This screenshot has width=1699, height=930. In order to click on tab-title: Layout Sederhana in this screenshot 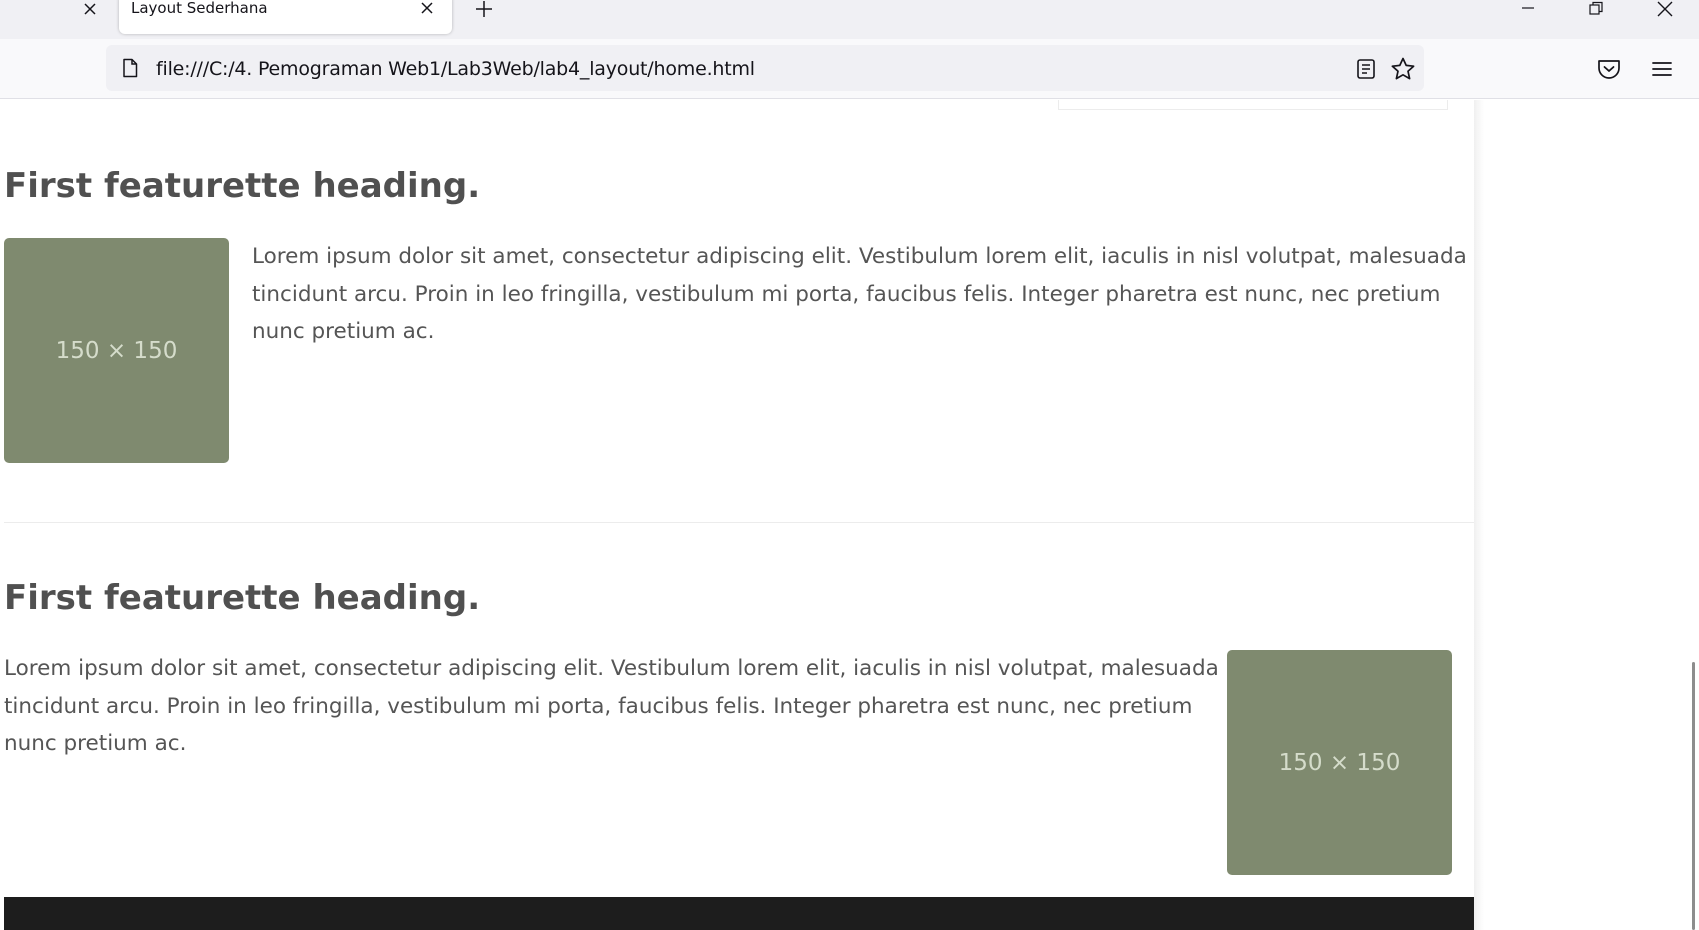, I will do `click(199, 8)`.